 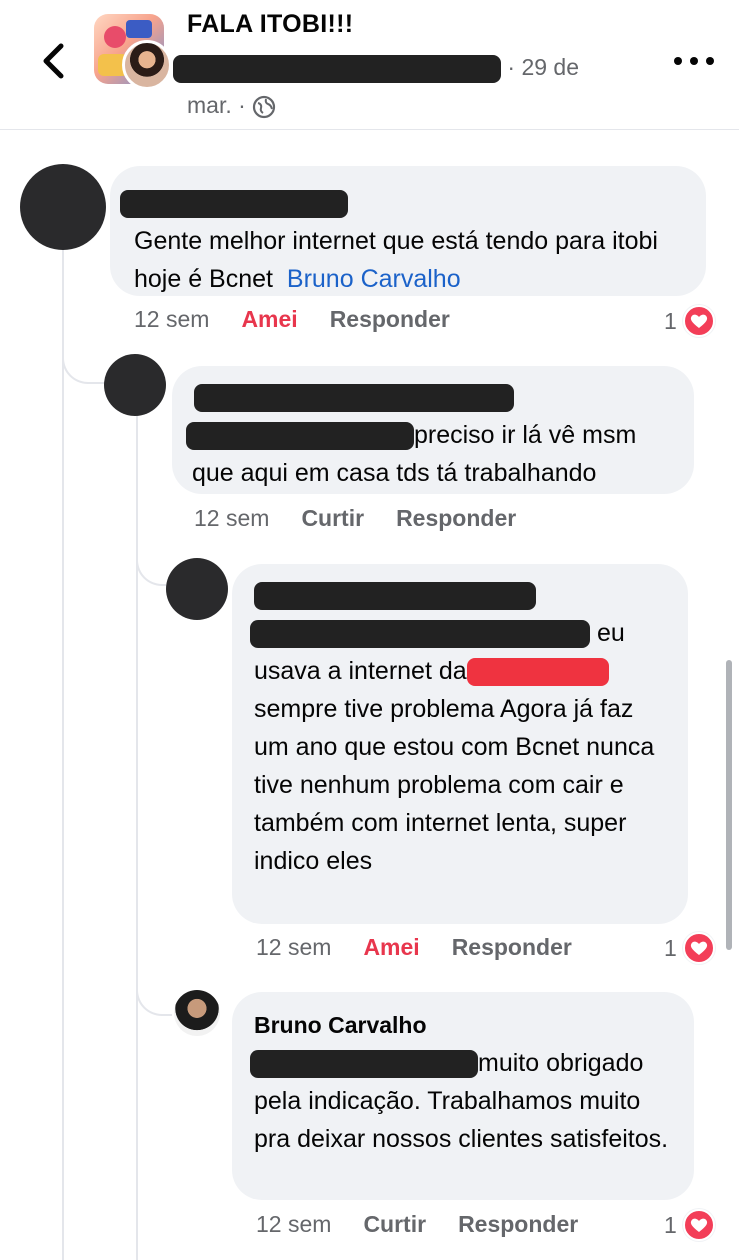 I want to click on redacted-company, so click(x=537, y=672).